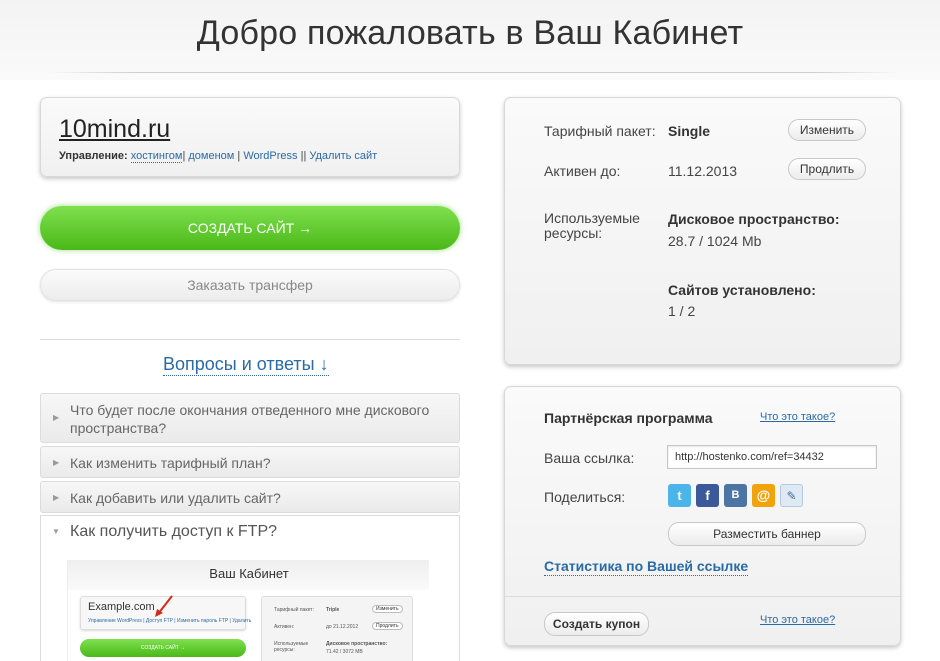 The height and width of the screenshot is (661, 940). Describe the element at coordinates (600, 131) in the screenshot. I see `tariff-label: Тарифный пакет:` at that location.